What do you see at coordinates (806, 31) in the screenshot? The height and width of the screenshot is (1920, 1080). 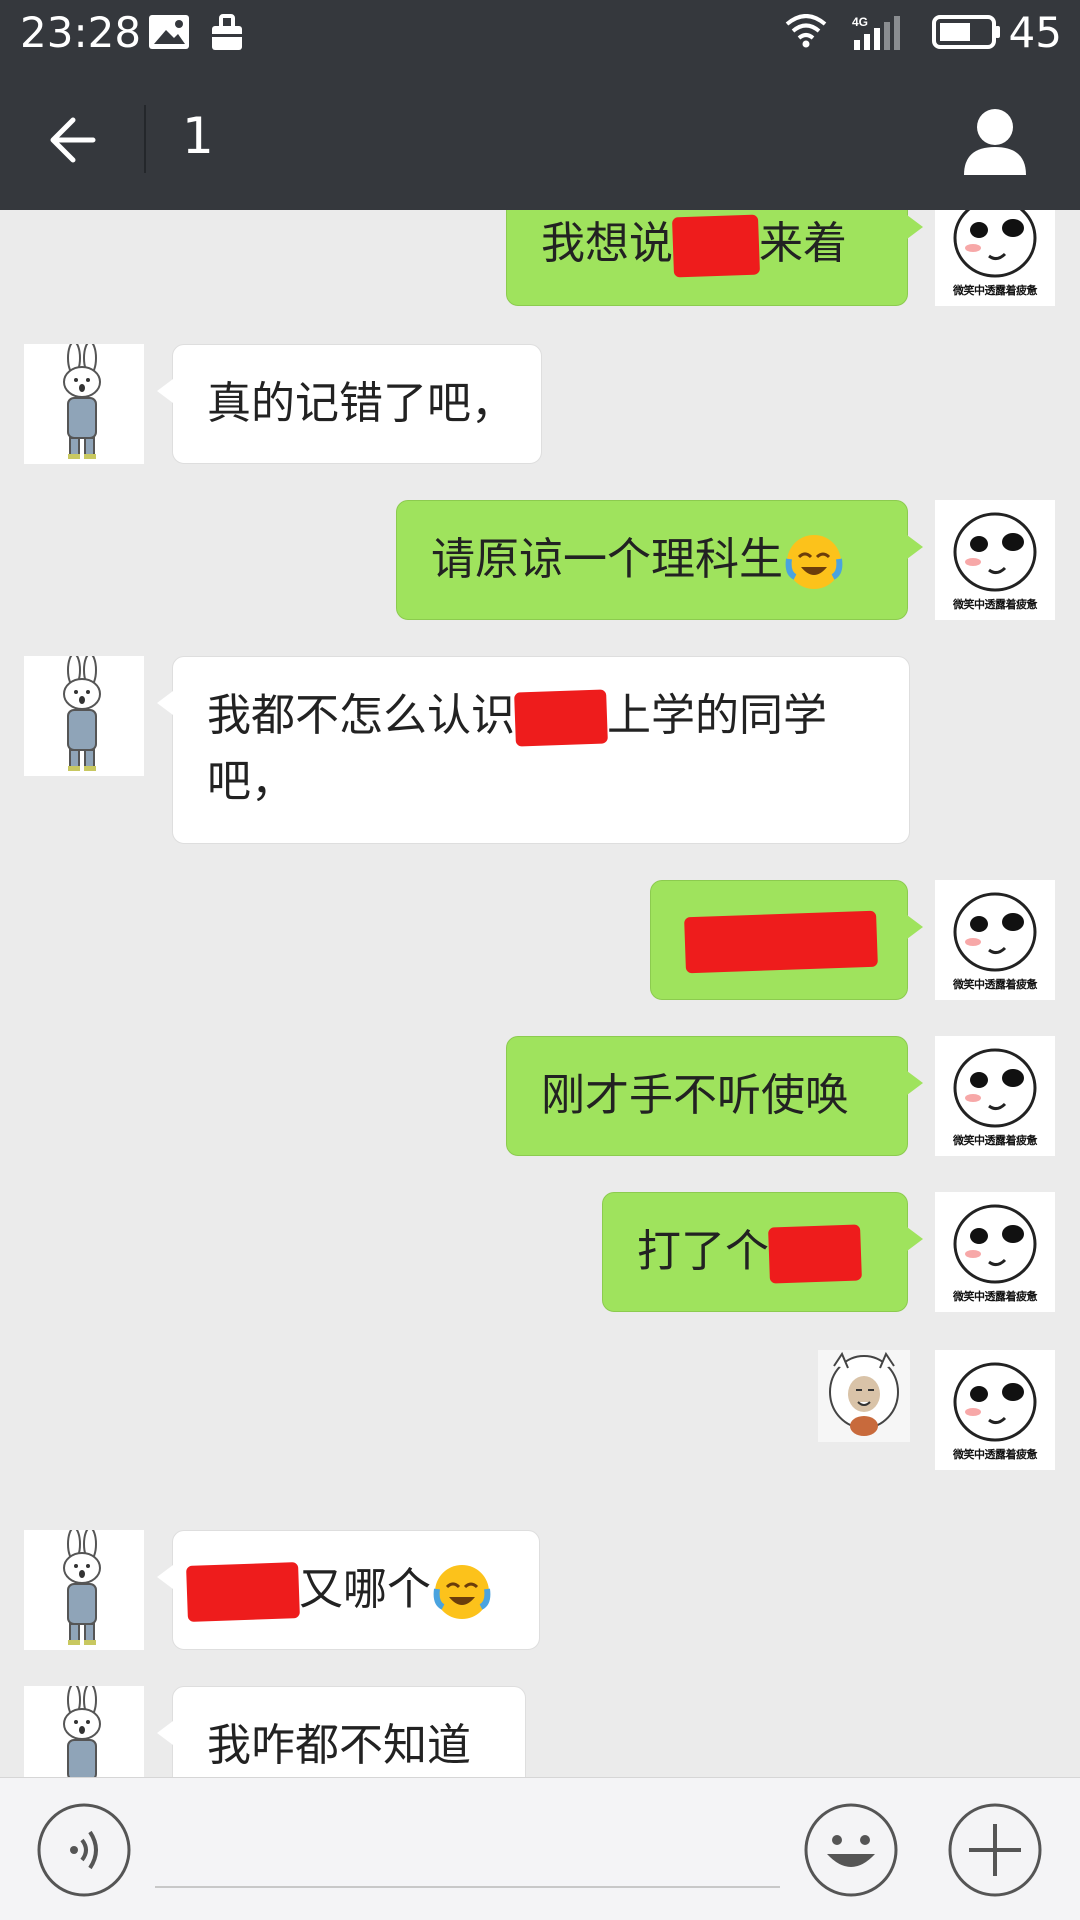 I see `wifi-icon` at bounding box center [806, 31].